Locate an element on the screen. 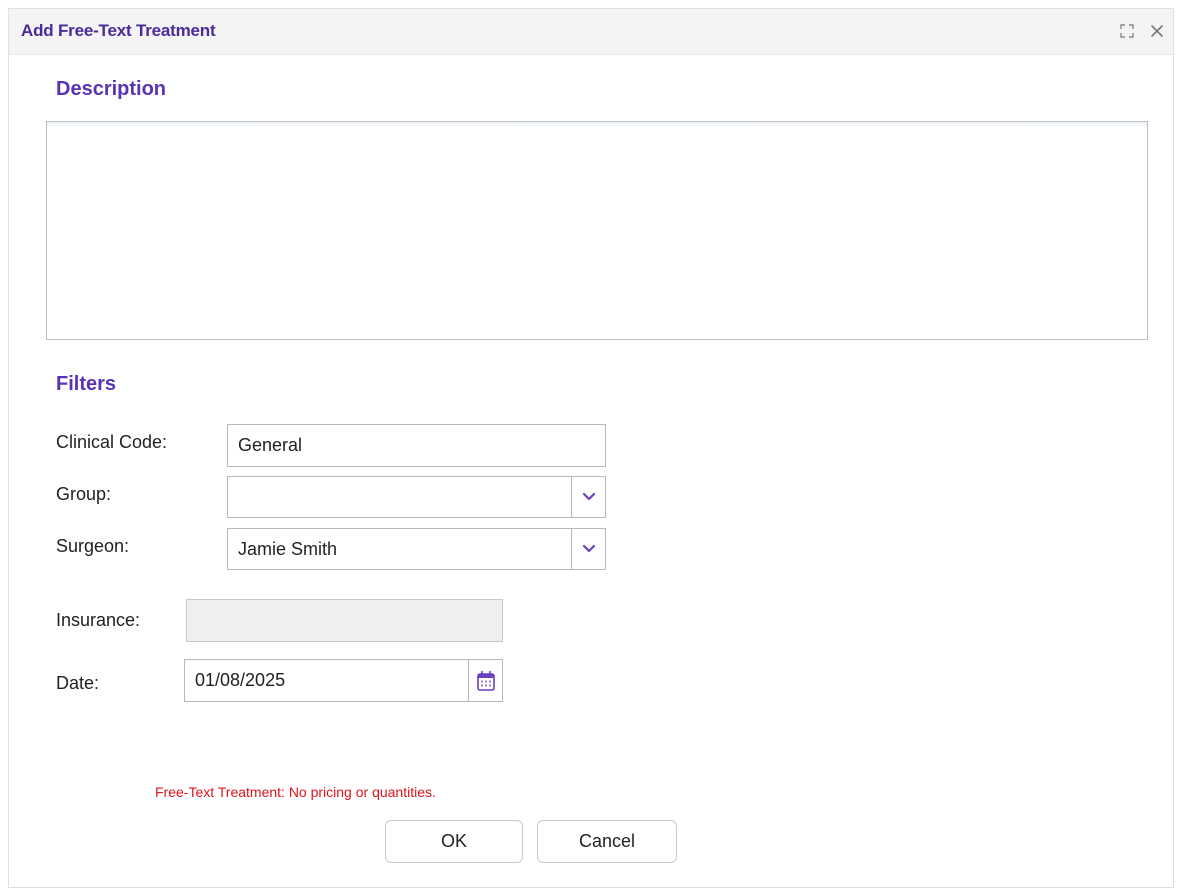 Image resolution: width=1181 pixels, height=894 pixels. surgeon-value: Jamie Smith is located at coordinates (288, 548).